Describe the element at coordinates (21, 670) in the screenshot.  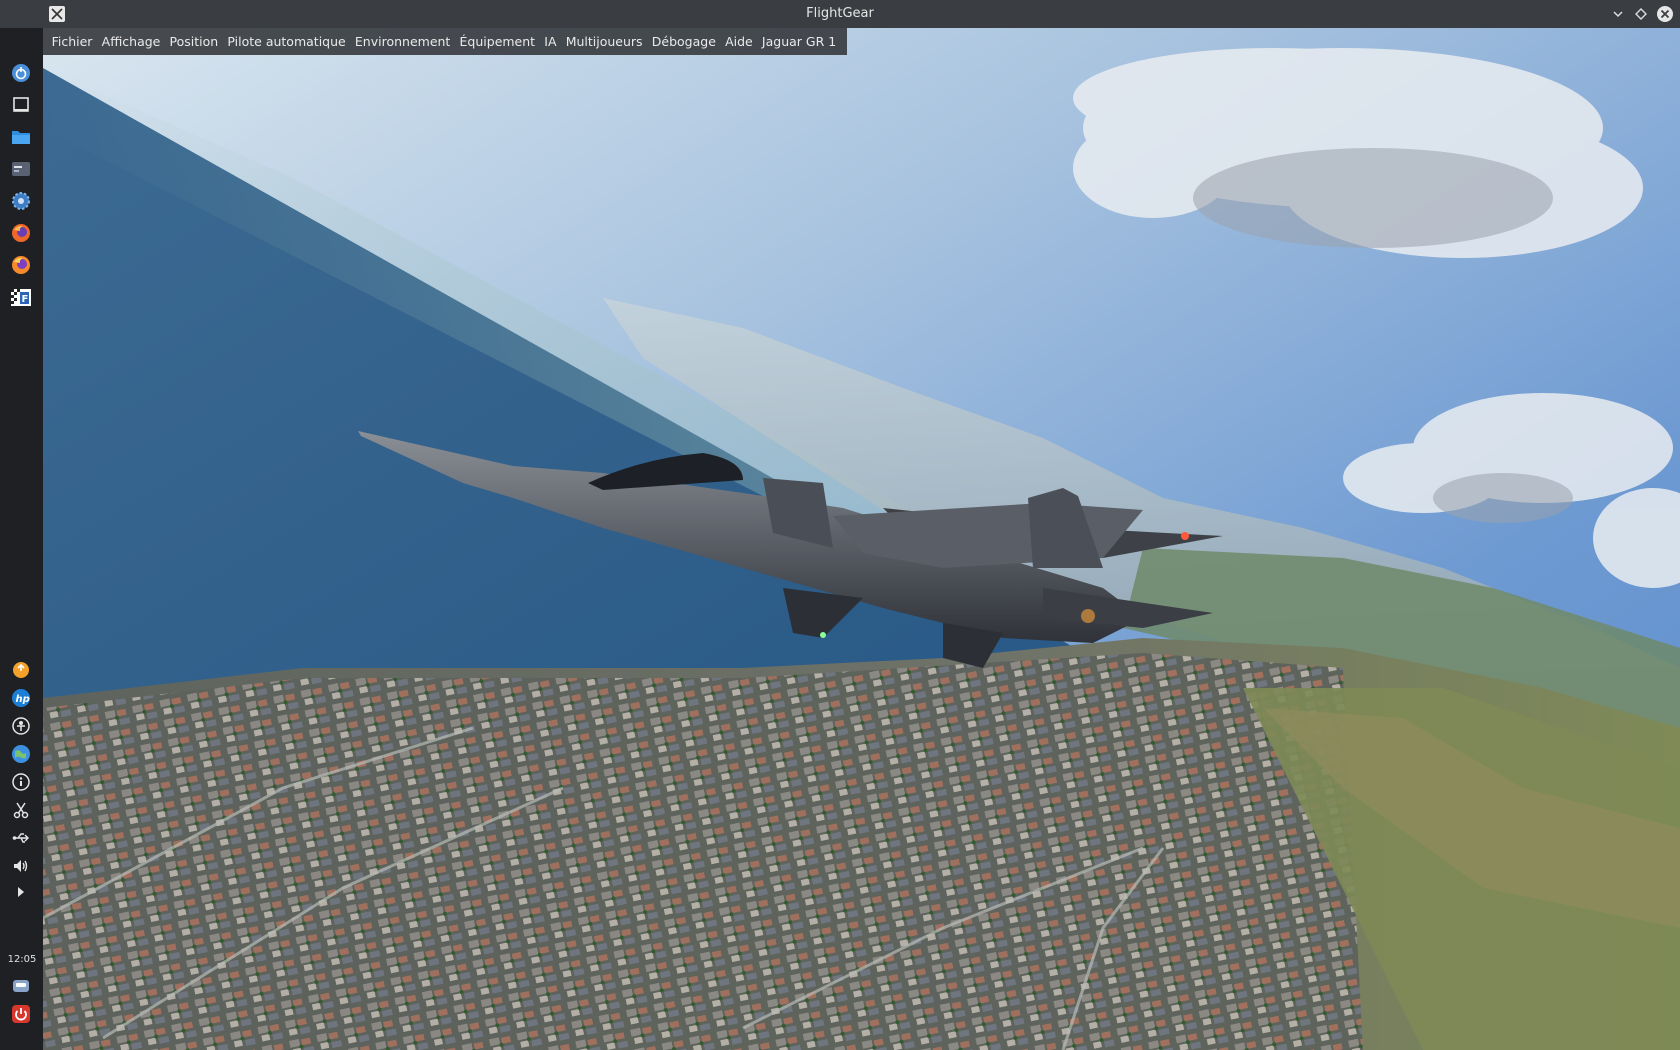
I see `update-icon` at that location.